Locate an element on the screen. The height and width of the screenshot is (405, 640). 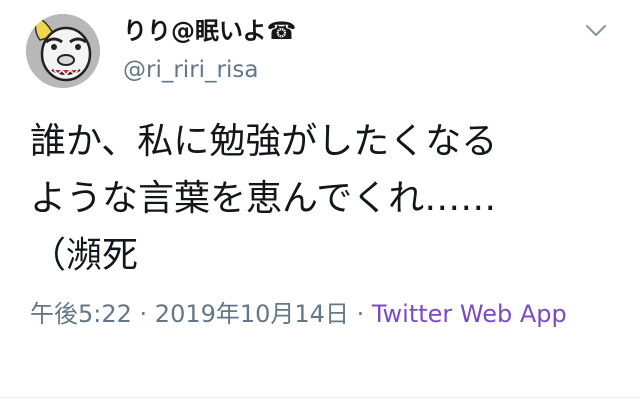
avatar is located at coordinates (63, 51).